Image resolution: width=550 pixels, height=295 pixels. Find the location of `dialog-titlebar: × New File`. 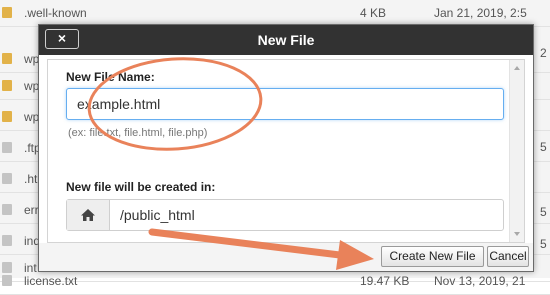

dialog-titlebar: × New File is located at coordinates (286, 40).